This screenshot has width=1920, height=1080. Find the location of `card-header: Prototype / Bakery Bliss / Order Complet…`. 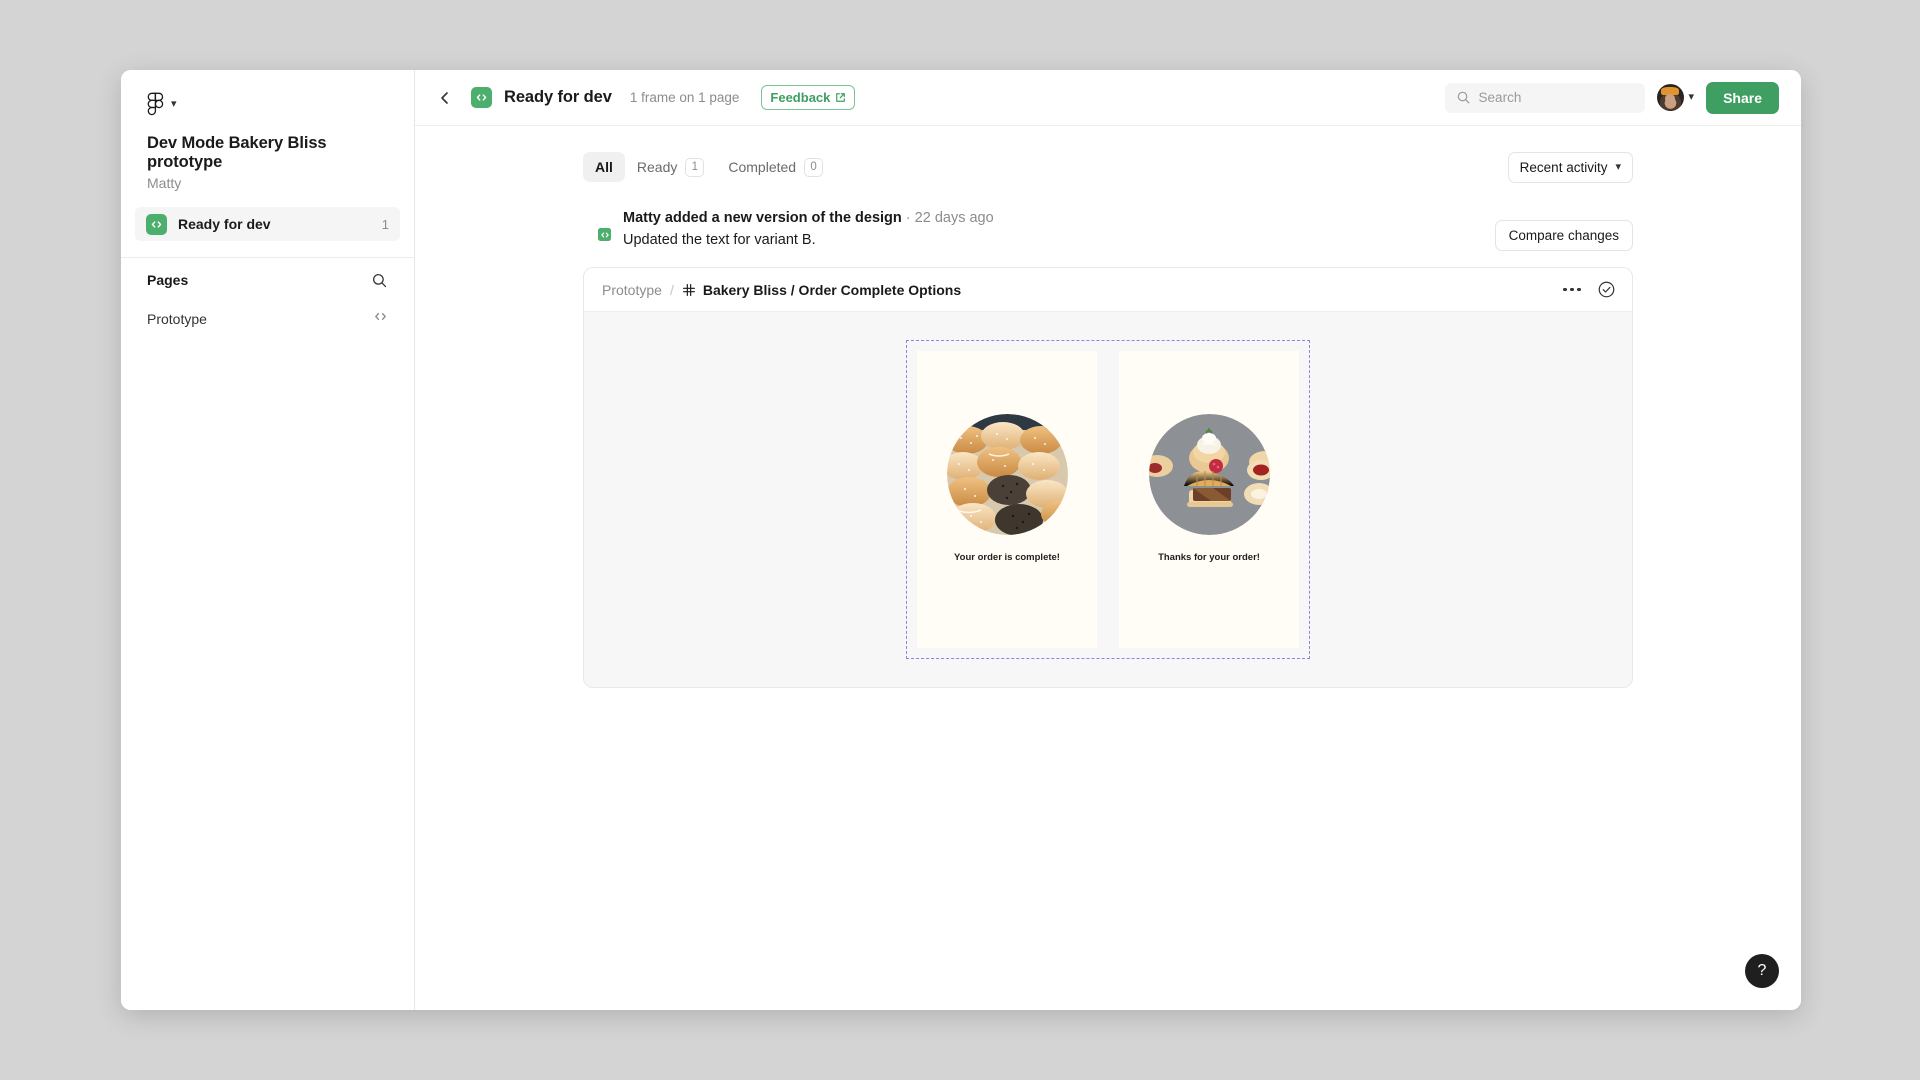

card-header: Prototype / Bakery Bliss / Order Complet… is located at coordinates (1108, 290).